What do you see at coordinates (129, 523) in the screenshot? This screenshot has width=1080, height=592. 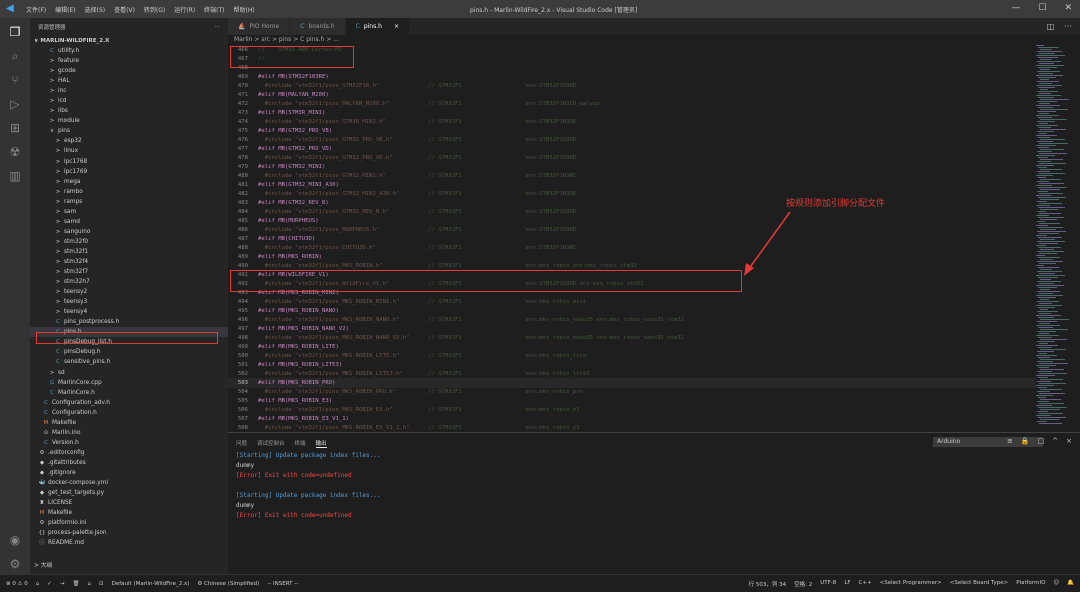 I see `tree-item: ⚙ platformio.ini` at bounding box center [129, 523].